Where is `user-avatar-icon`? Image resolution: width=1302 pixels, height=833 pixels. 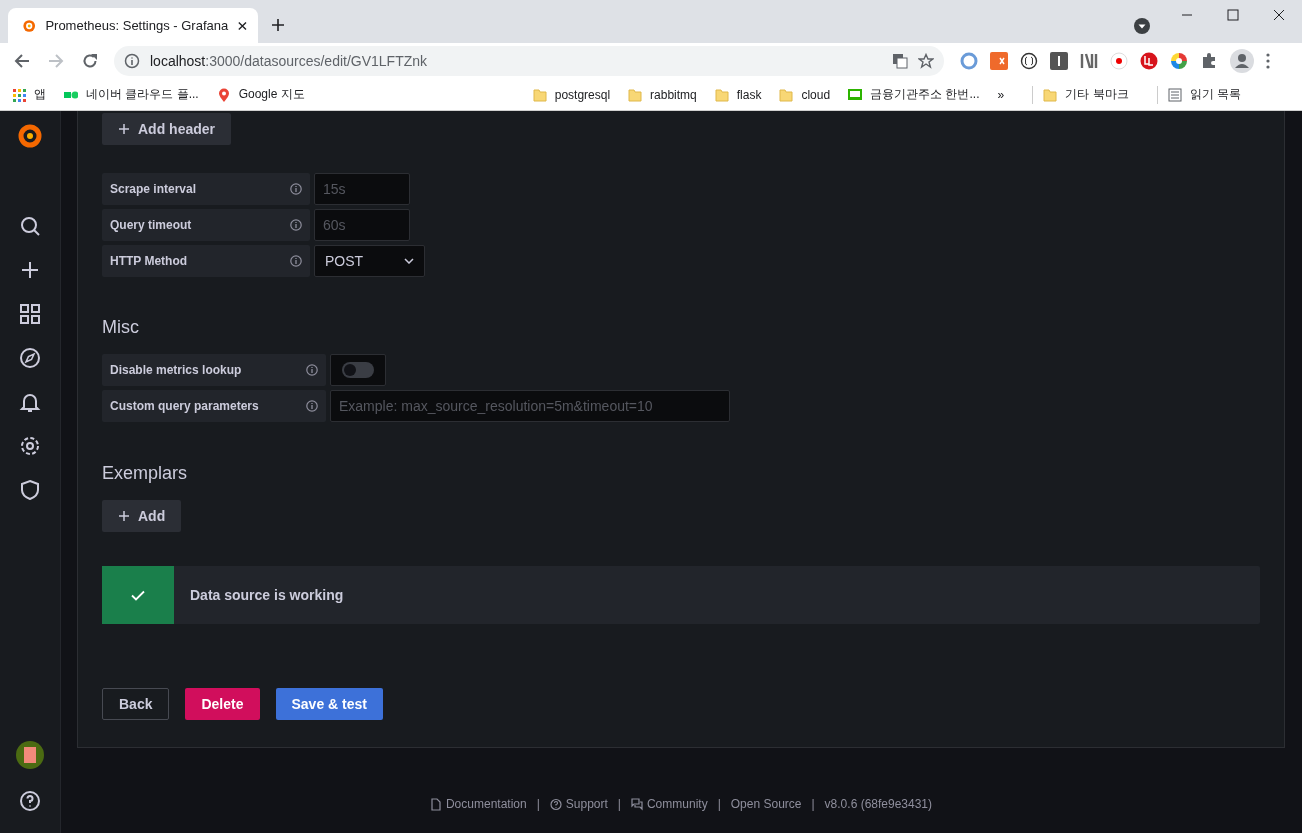 user-avatar-icon is located at coordinates (30, 755).